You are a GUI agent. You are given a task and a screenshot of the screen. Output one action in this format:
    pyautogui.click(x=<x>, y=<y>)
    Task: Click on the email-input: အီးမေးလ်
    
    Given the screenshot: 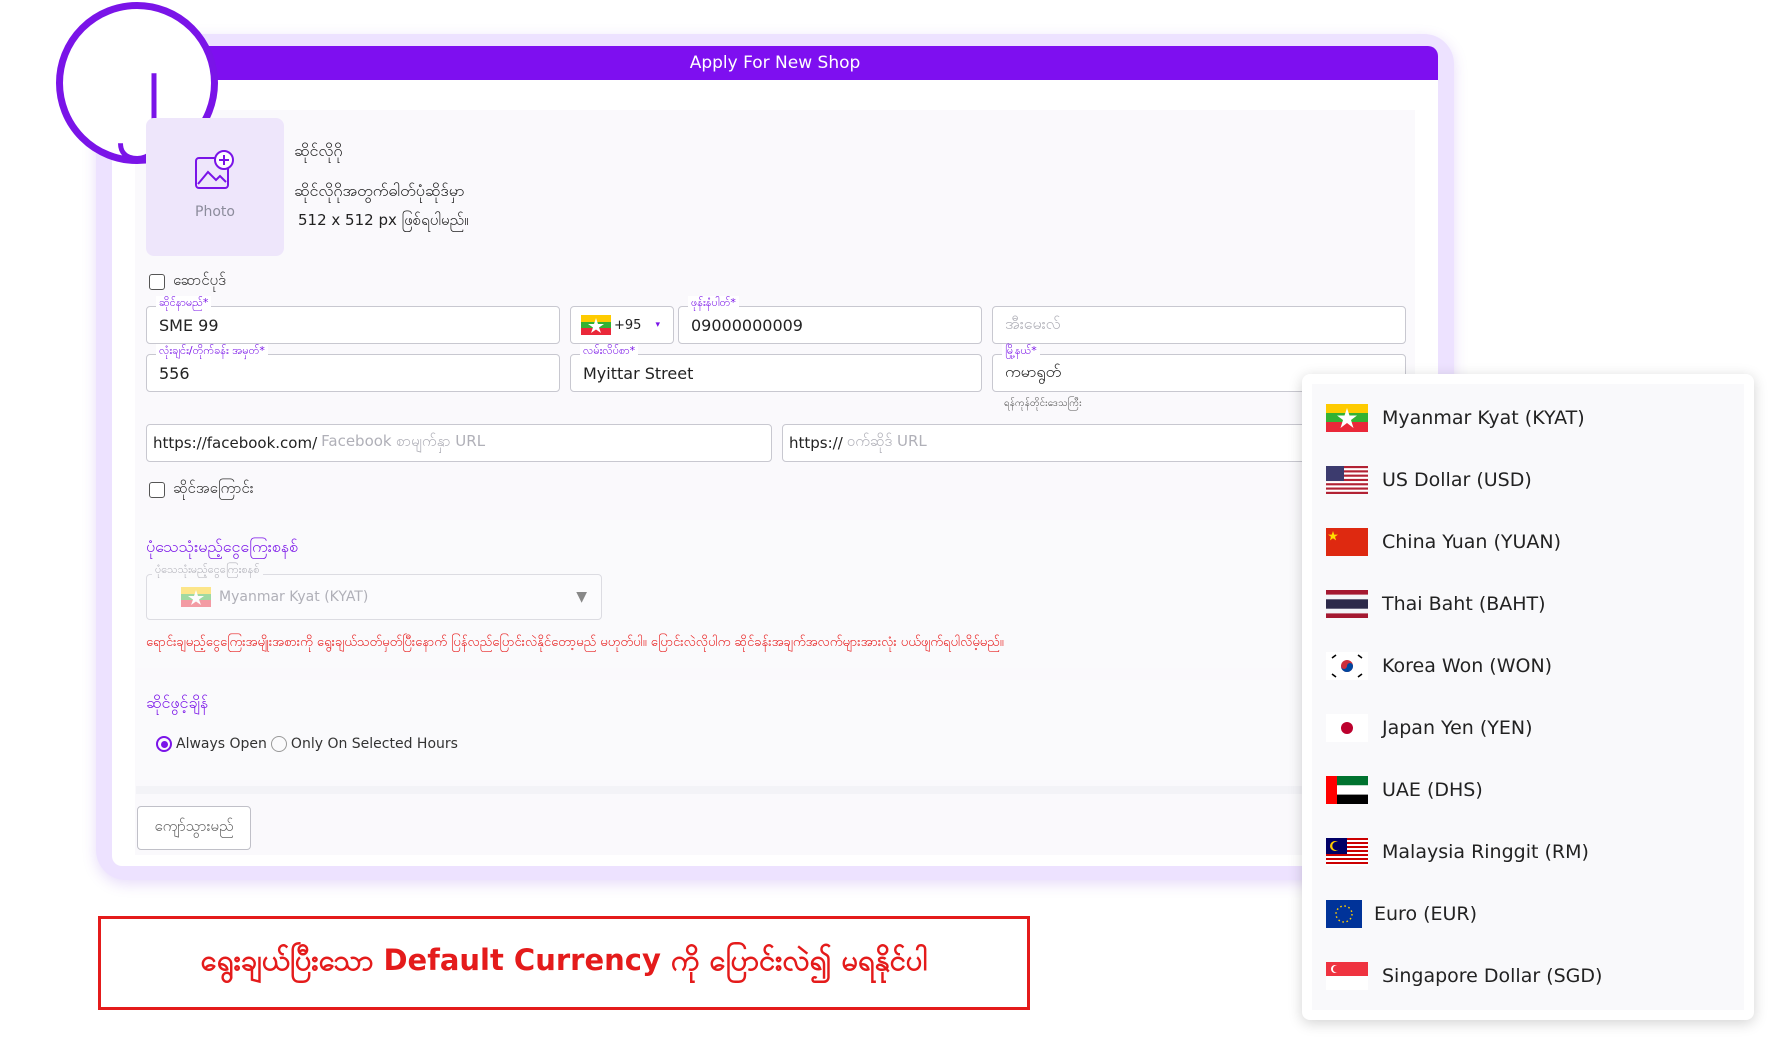 What is the action you would take?
    pyautogui.click(x=1199, y=325)
    